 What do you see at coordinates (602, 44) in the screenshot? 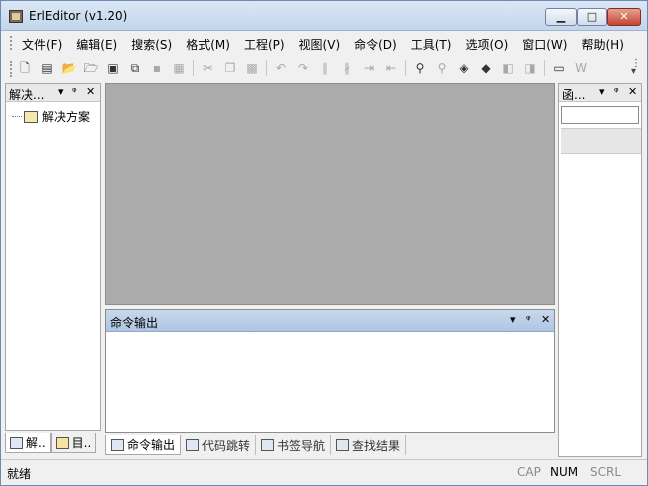
I see `menu-help: 帮助(H)` at bounding box center [602, 44].